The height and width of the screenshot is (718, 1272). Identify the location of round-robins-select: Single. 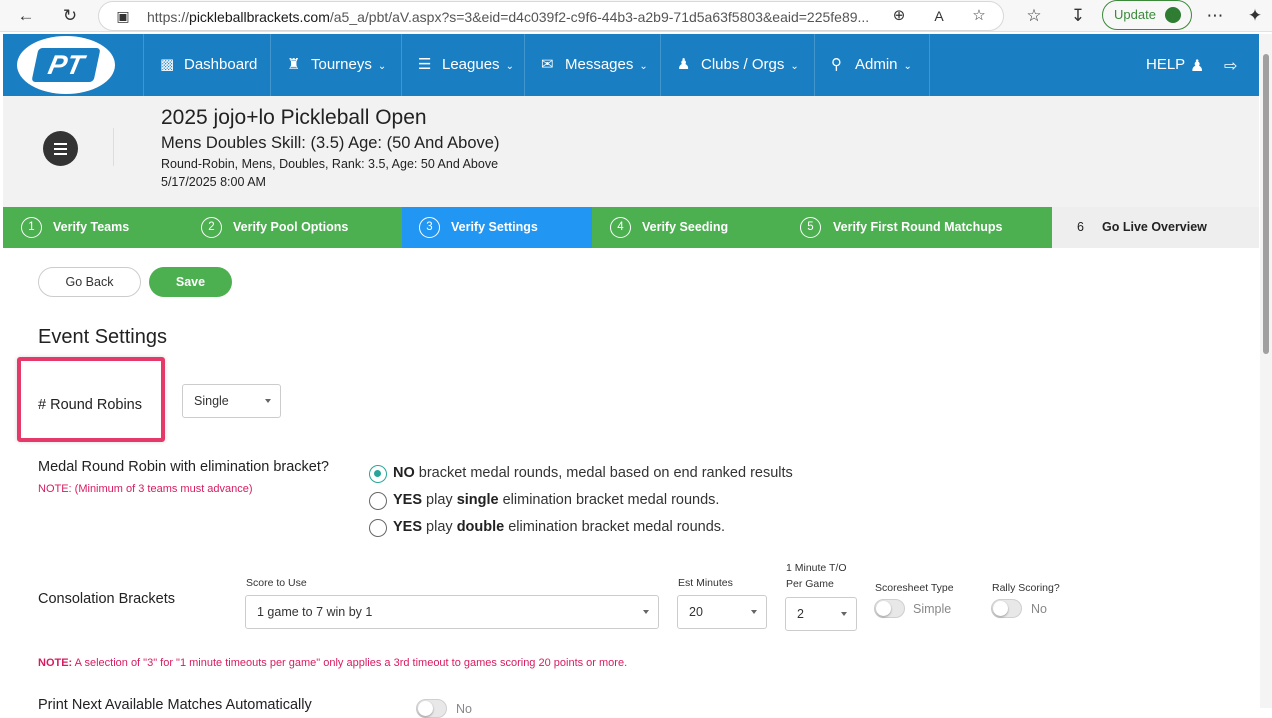
(231, 401).